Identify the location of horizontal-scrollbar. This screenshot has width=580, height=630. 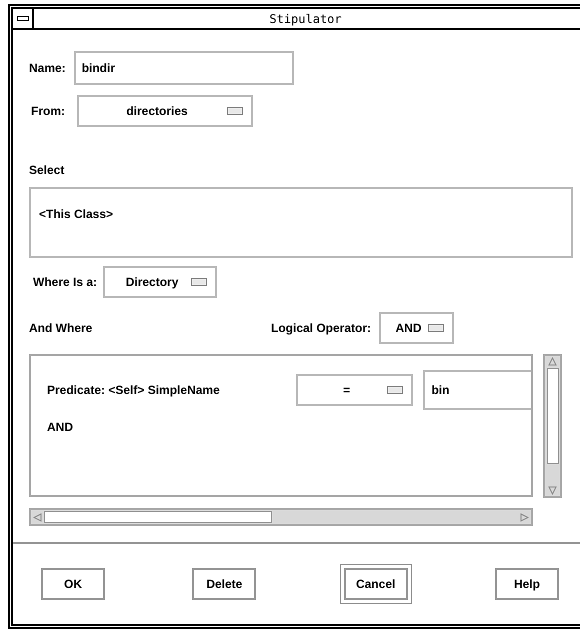
(281, 517).